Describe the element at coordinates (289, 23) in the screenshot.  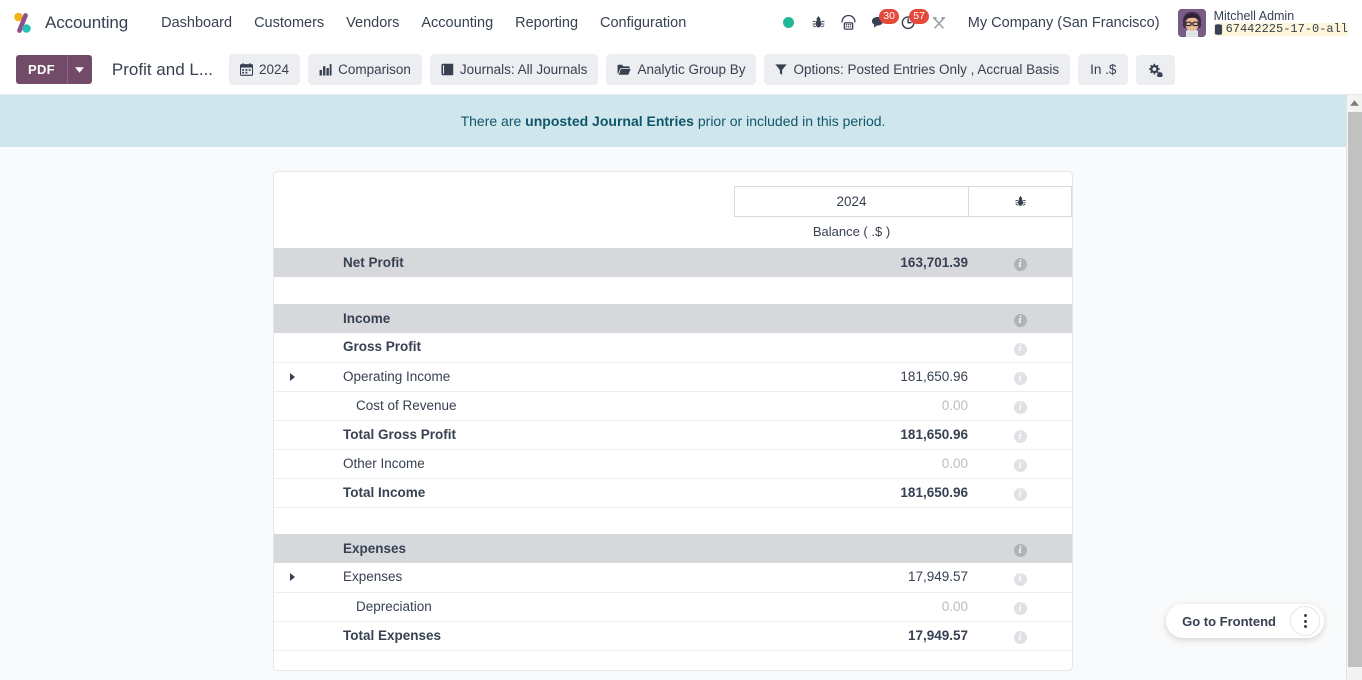
I see `menu-item-customers: Customers` at that location.